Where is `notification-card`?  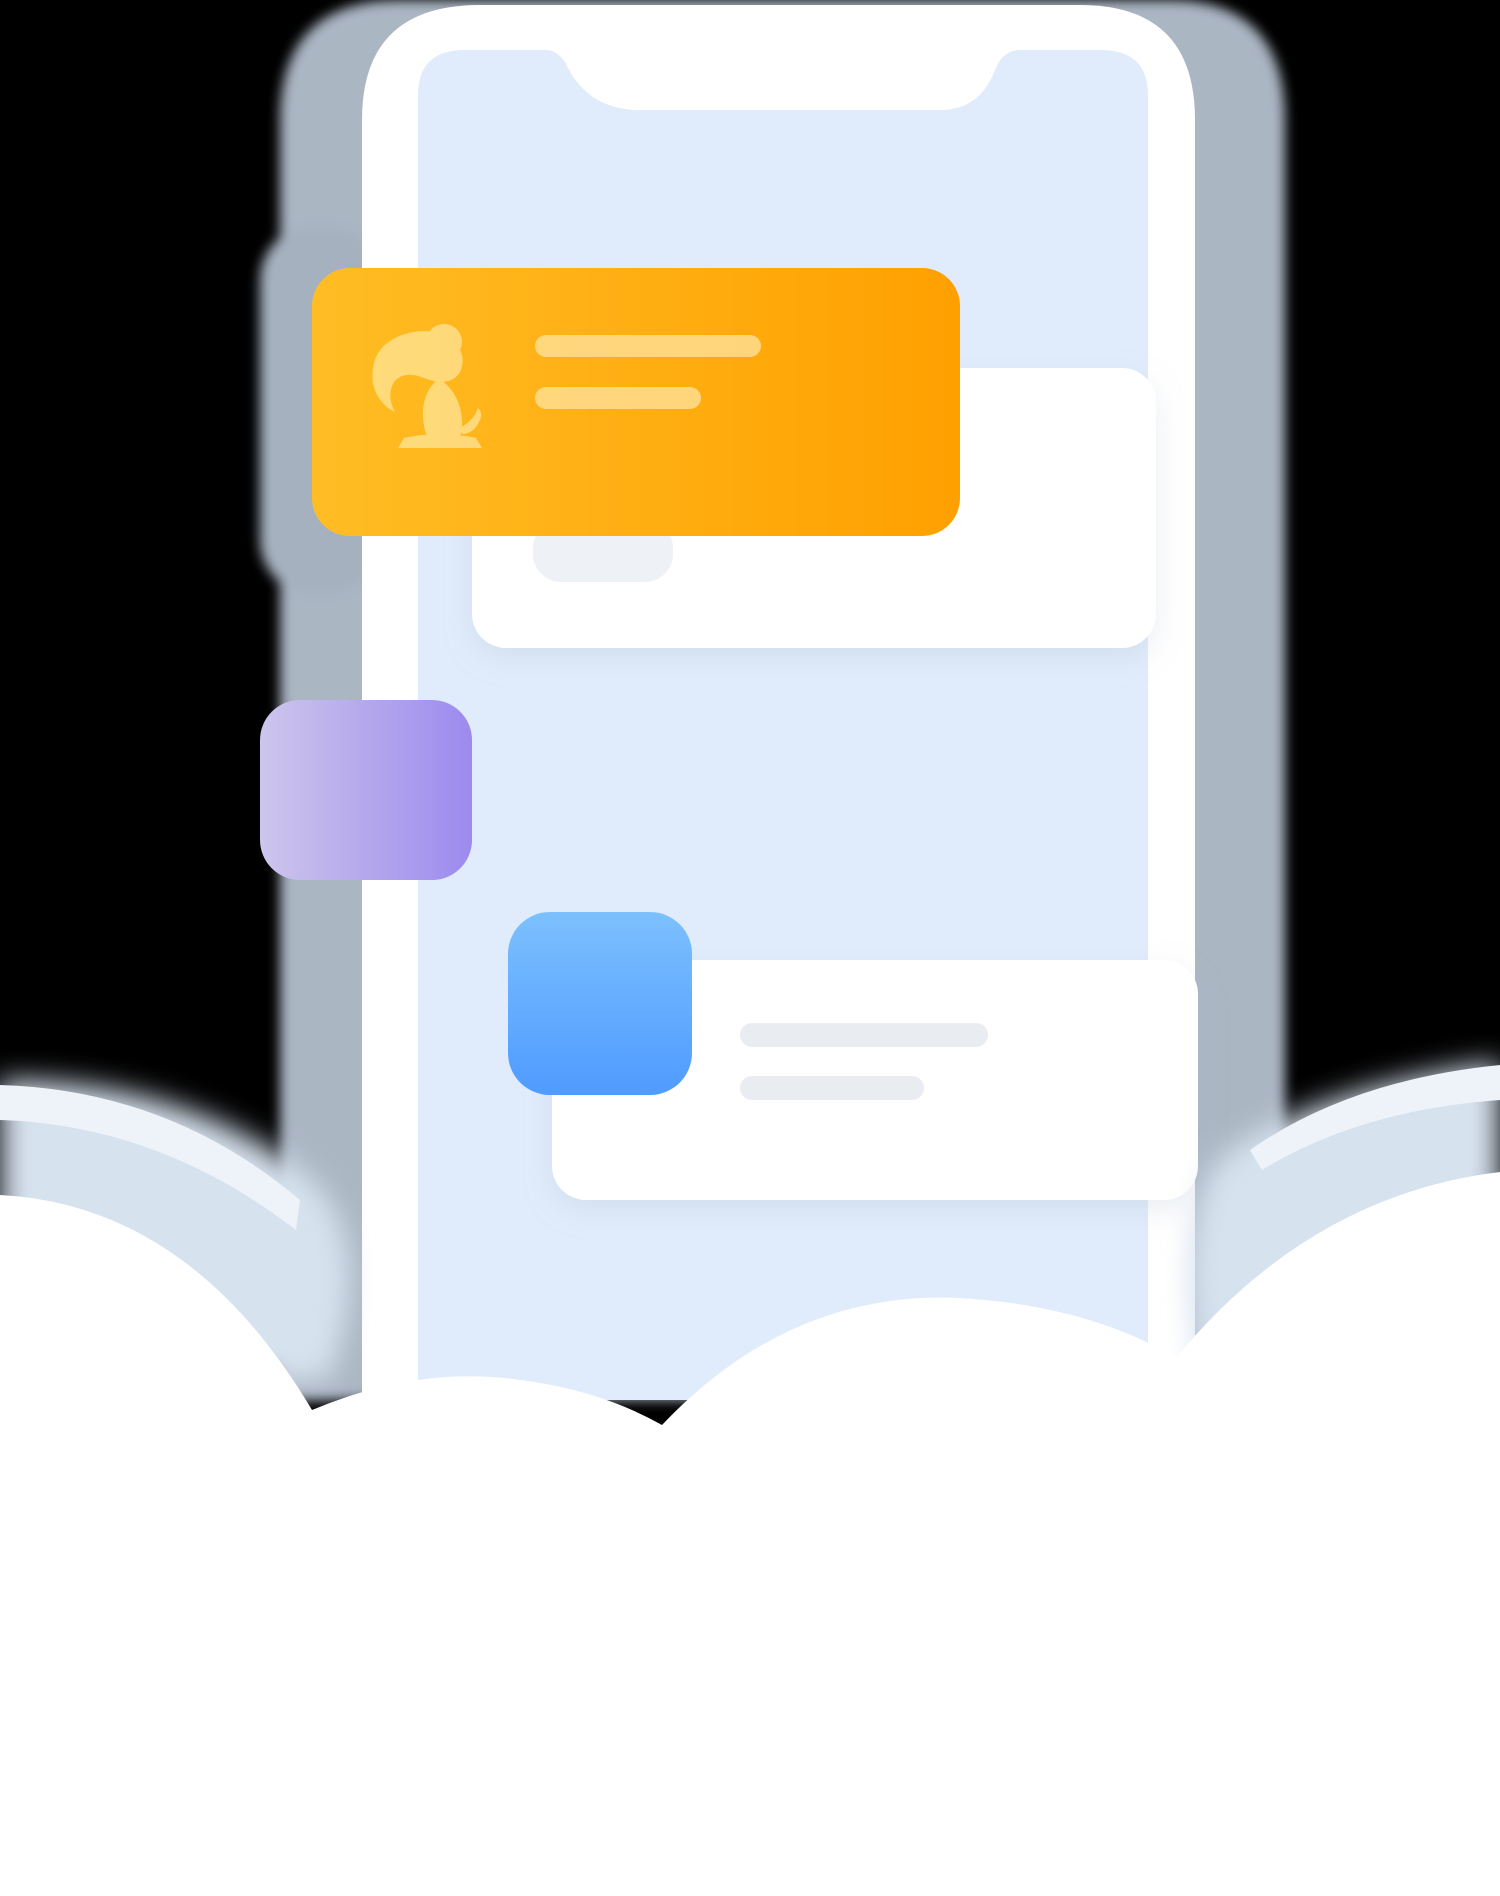 notification-card is located at coordinates (636, 402).